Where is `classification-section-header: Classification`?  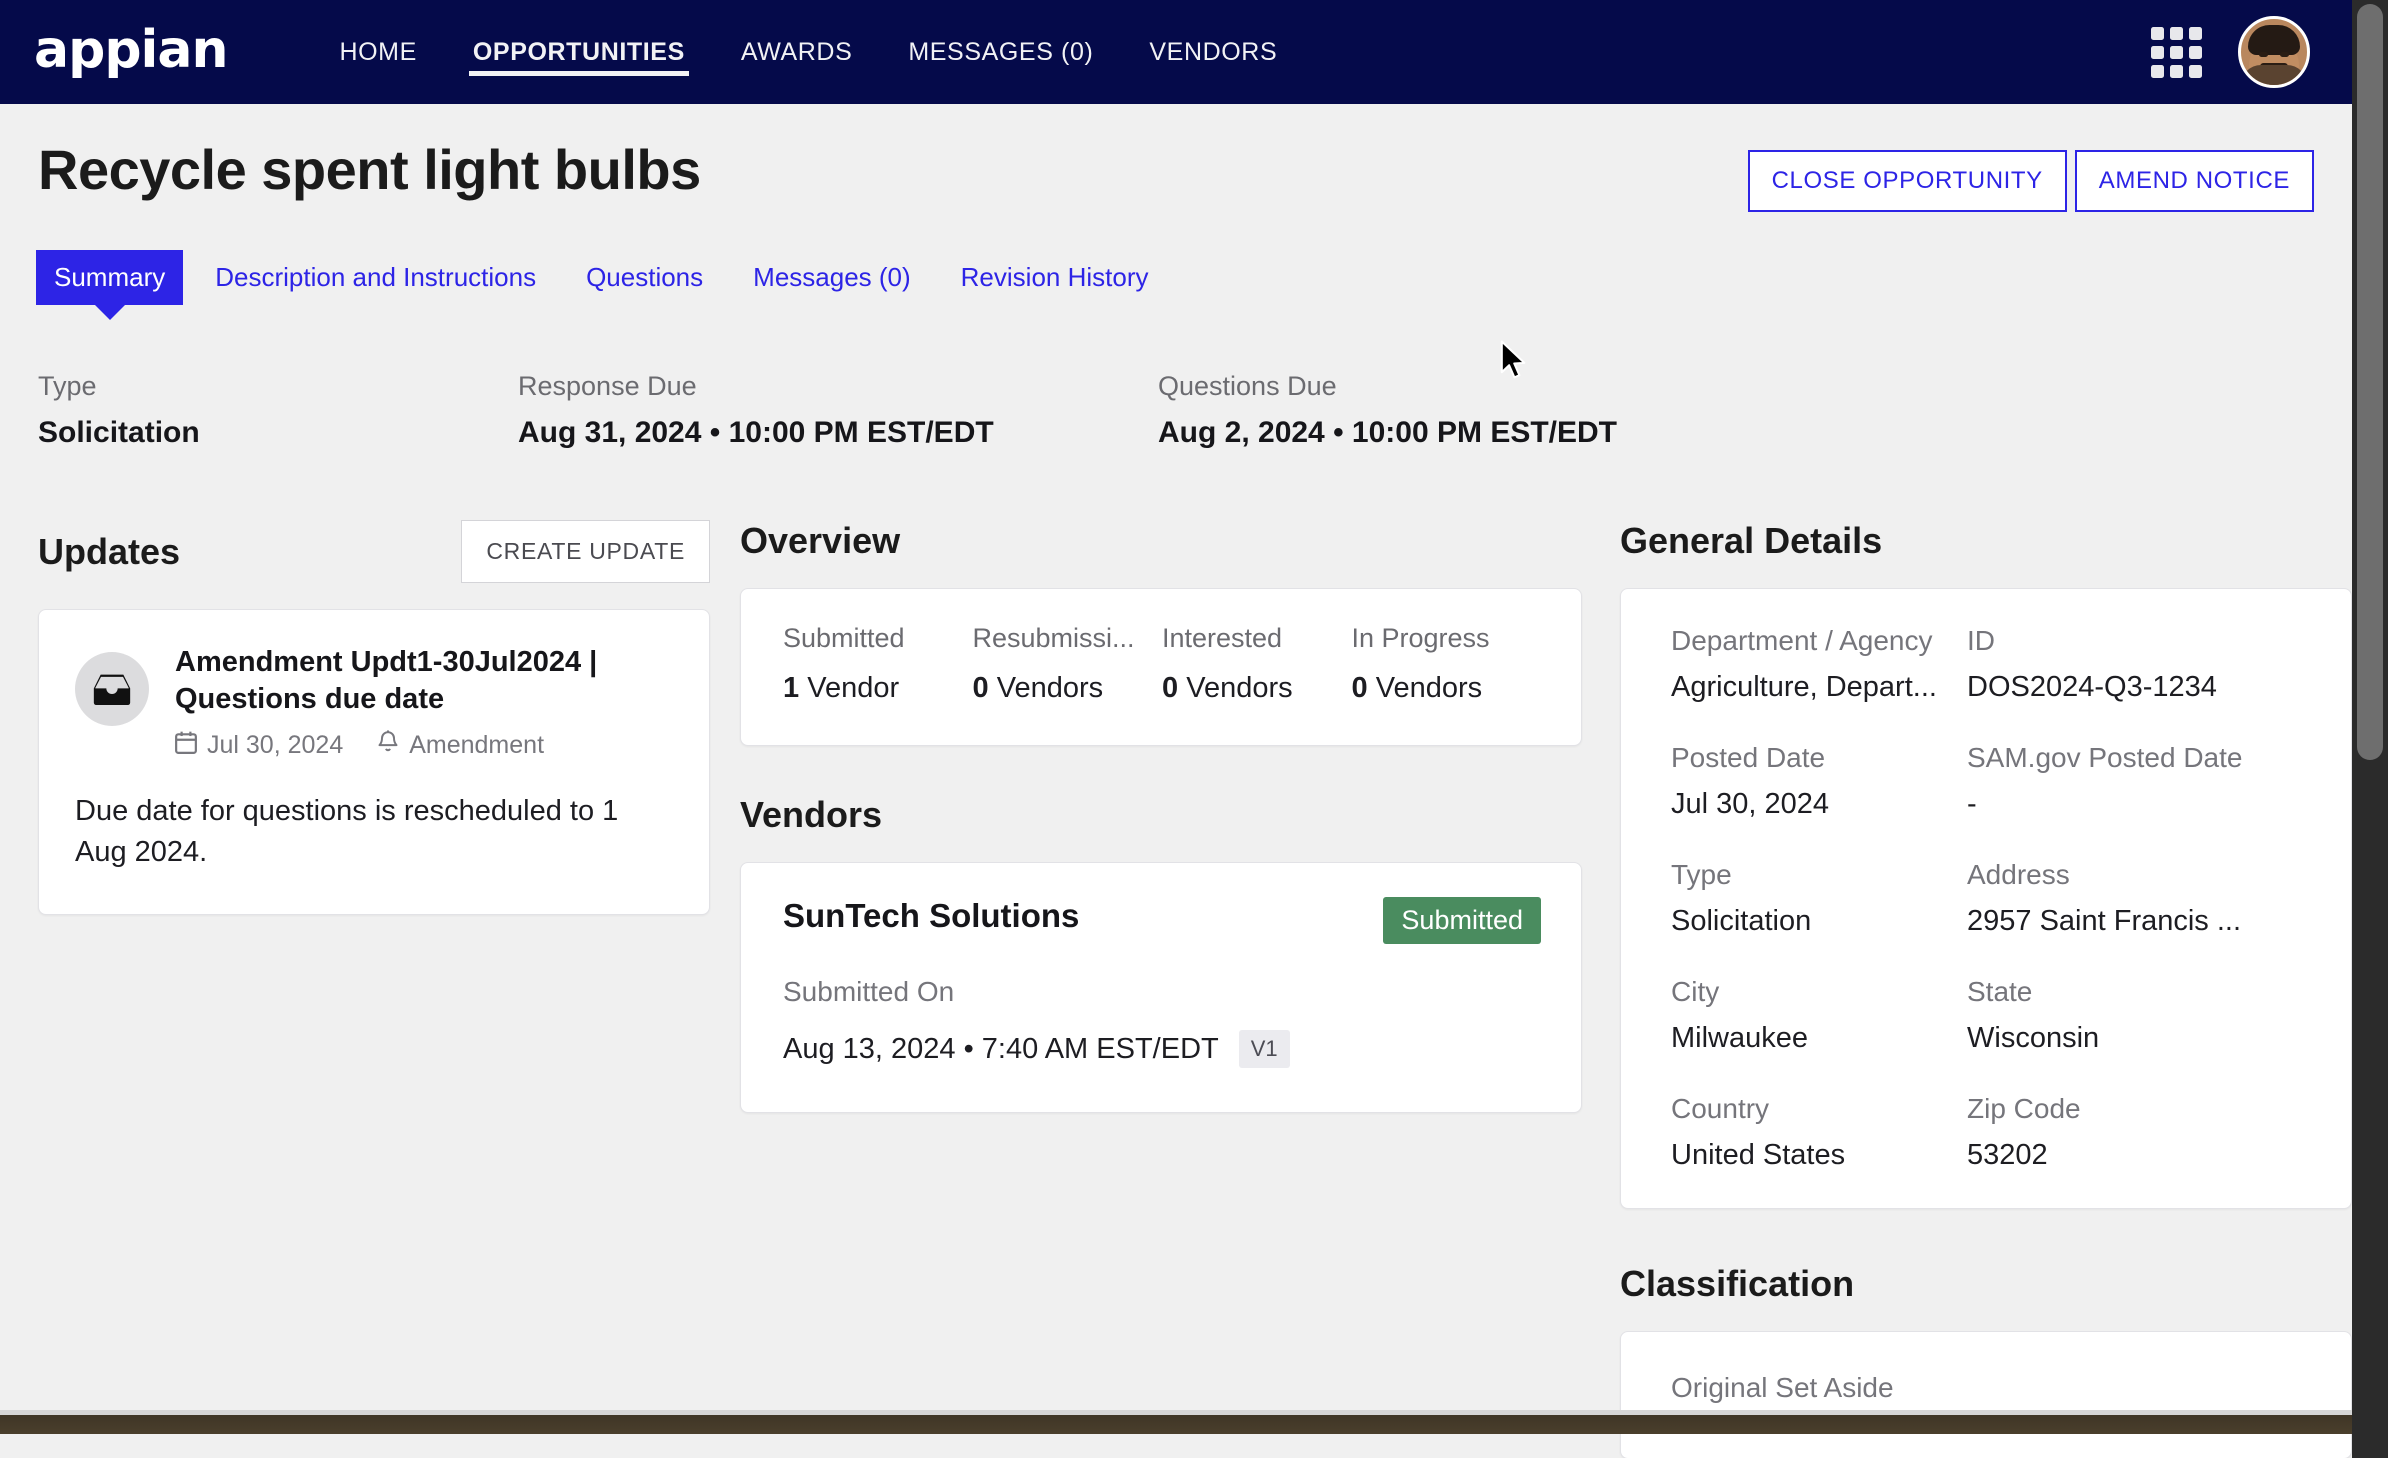 classification-section-header: Classification is located at coordinates (1986, 1284).